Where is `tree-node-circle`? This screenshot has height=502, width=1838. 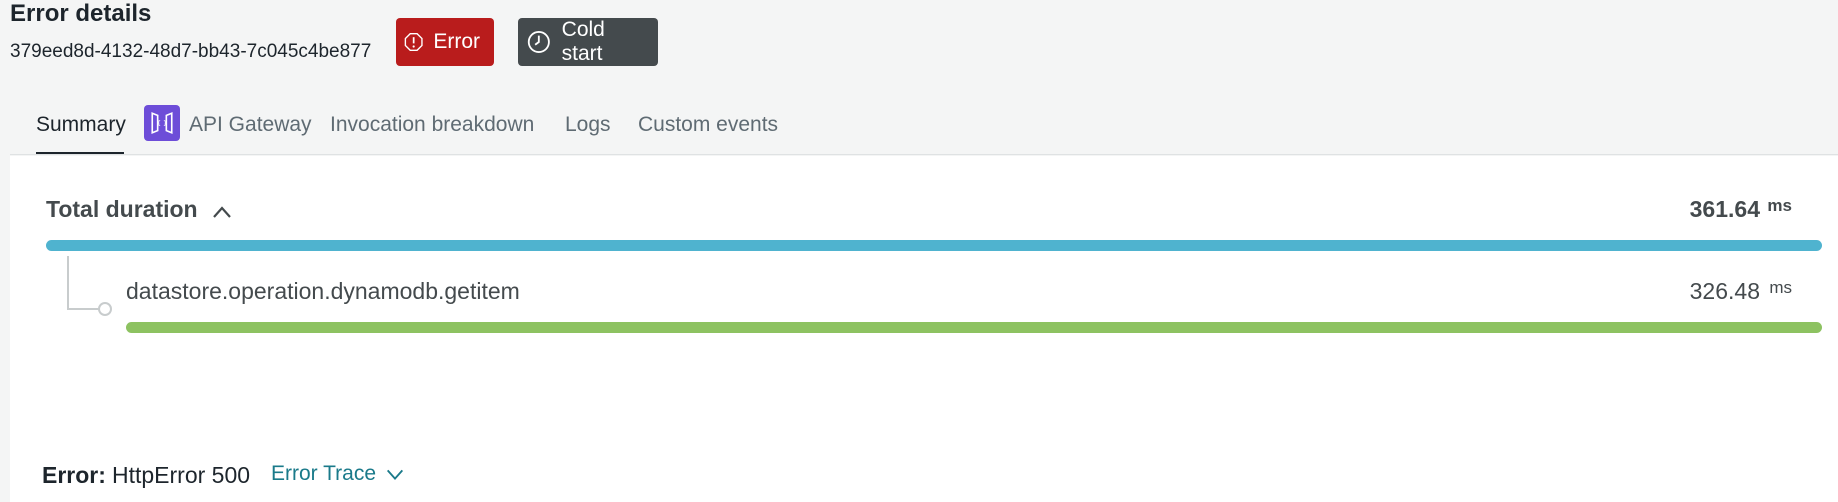
tree-node-circle is located at coordinates (105, 309).